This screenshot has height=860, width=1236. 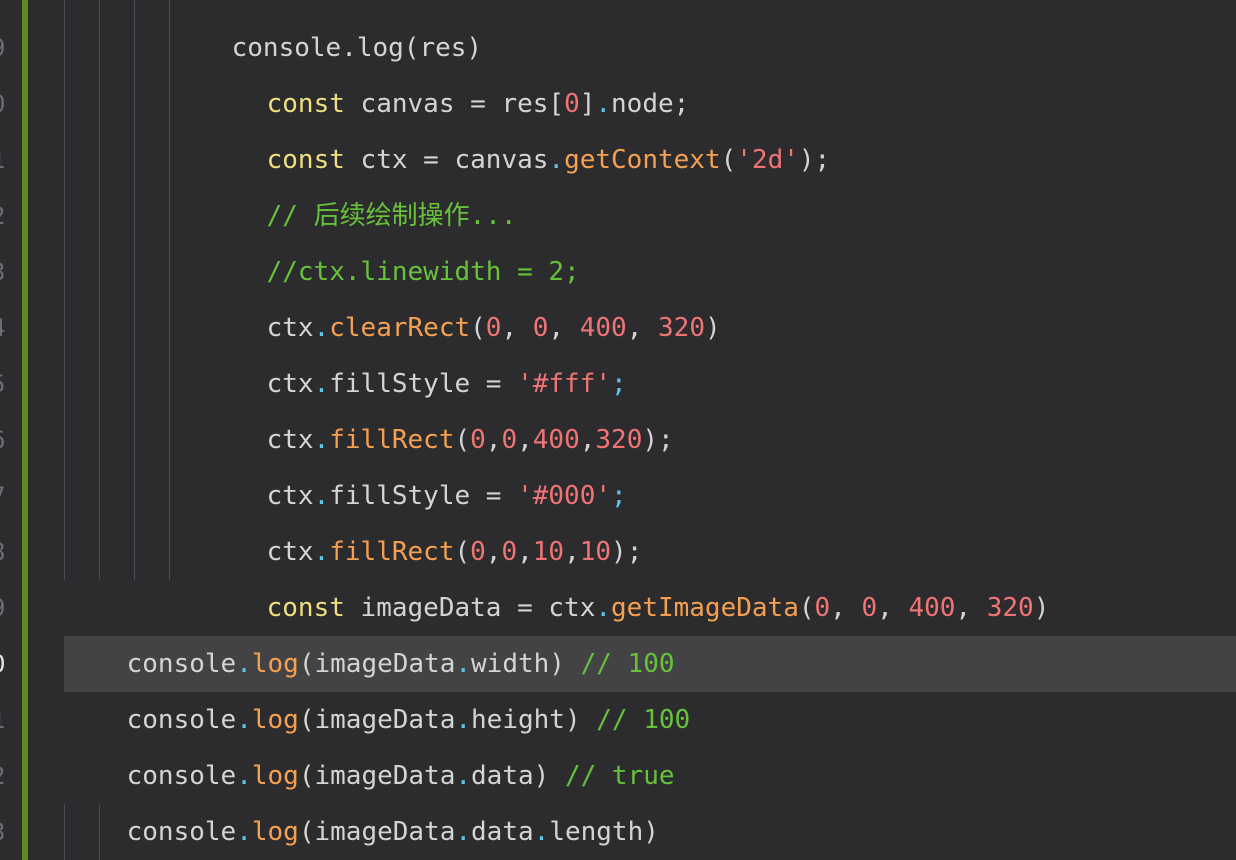 I want to click on code-line-comment-linewidth: //ctx.linewidth = 2;, so click(x=392, y=237).